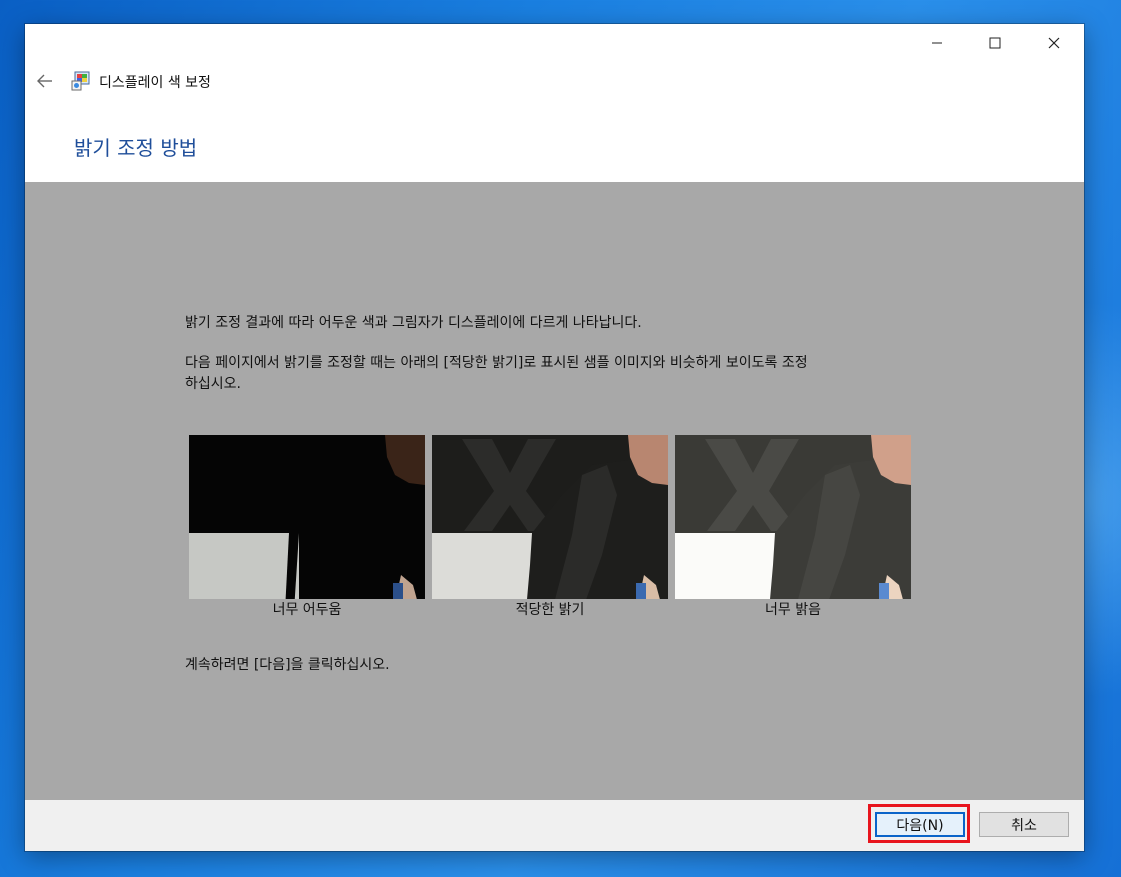 The width and height of the screenshot is (1121, 877). I want to click on sample-photo-too-bright, so click(793, 523).